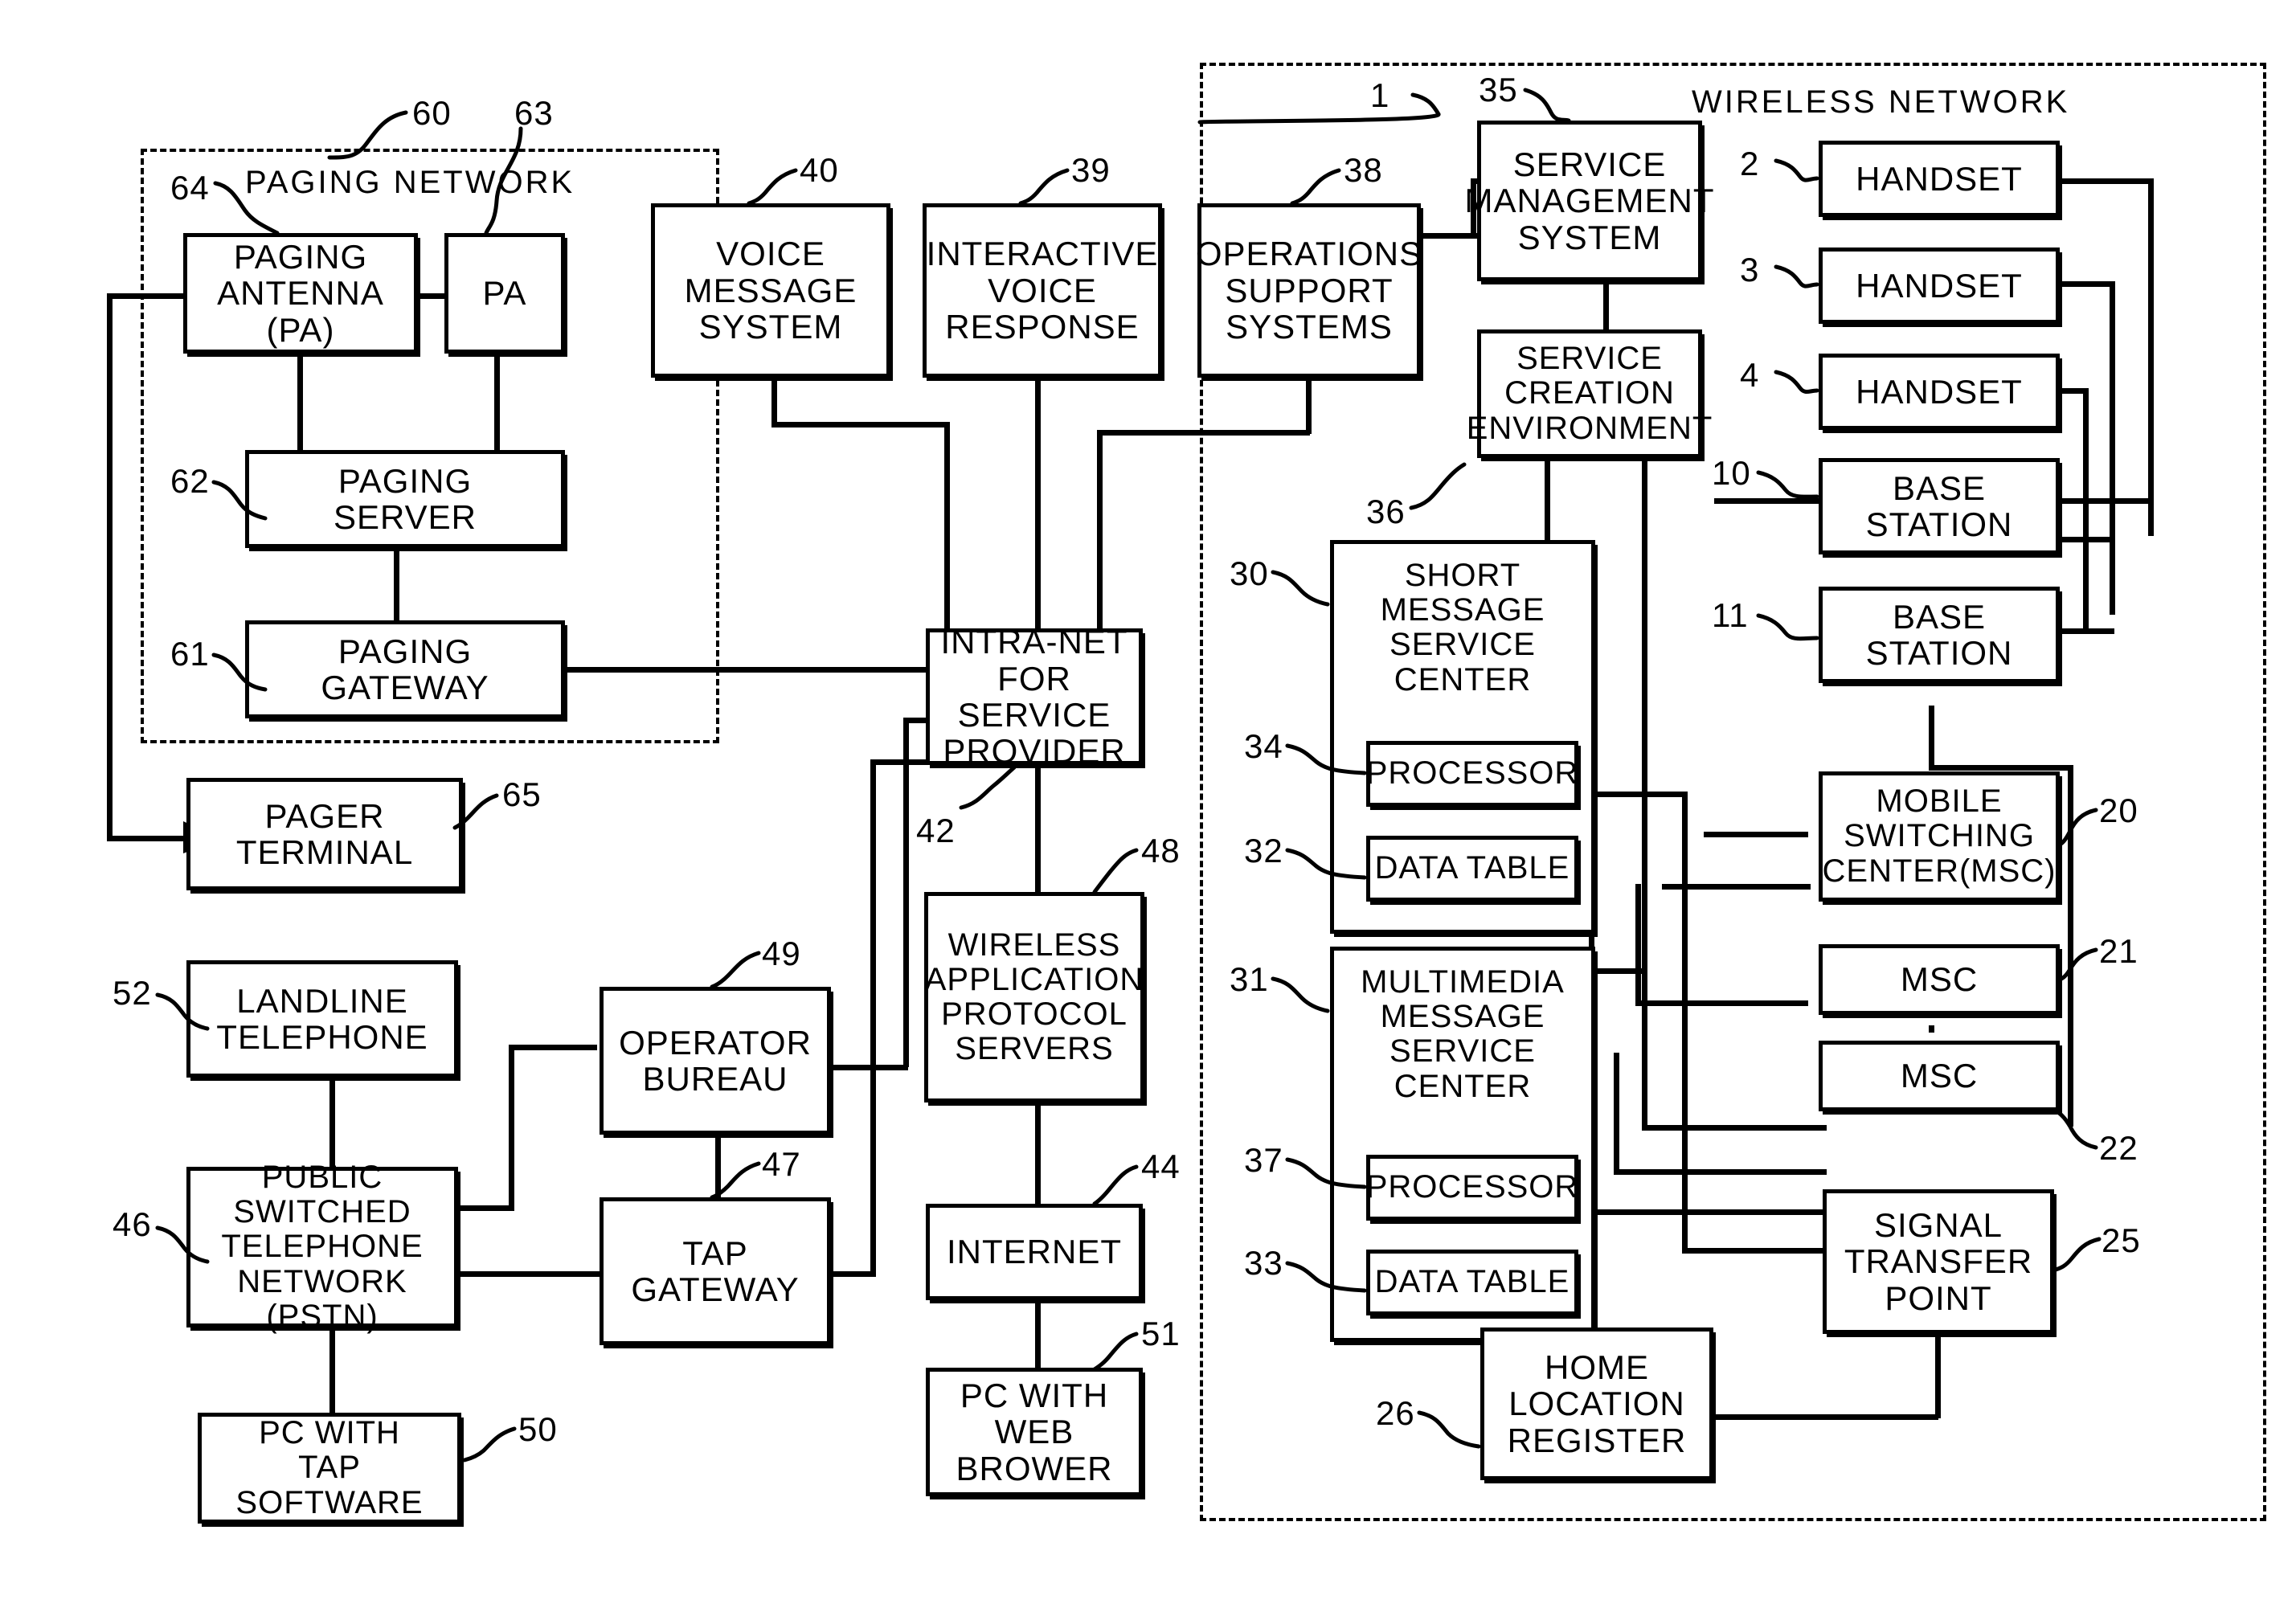 The width and height of the screenshot is (2296, 1620). I want to click on line-sce-right-riser, so click(1644, 715).